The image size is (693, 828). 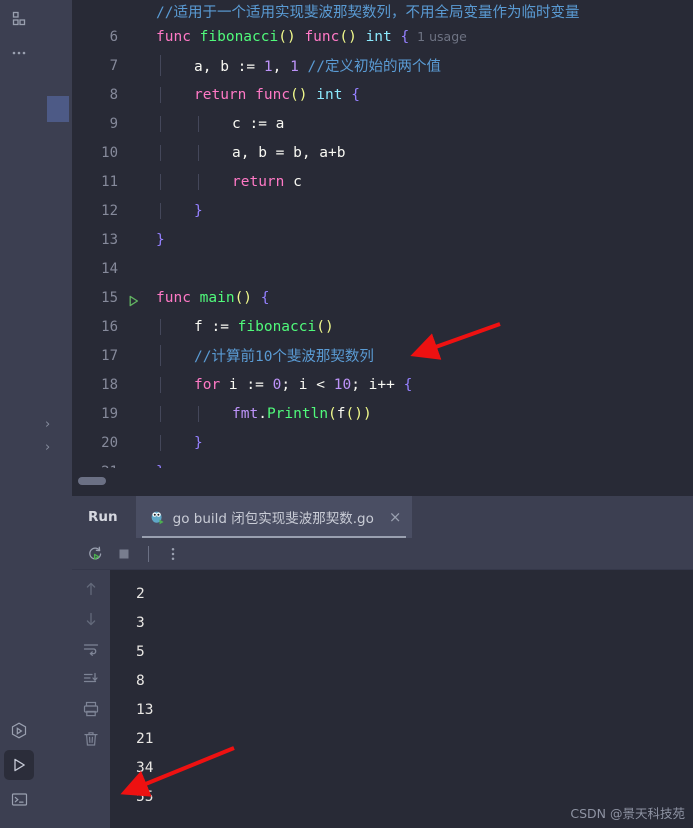 I want to click on code-line: 17 //计算前10个斐波那契数列, so click(x=382, y=355).